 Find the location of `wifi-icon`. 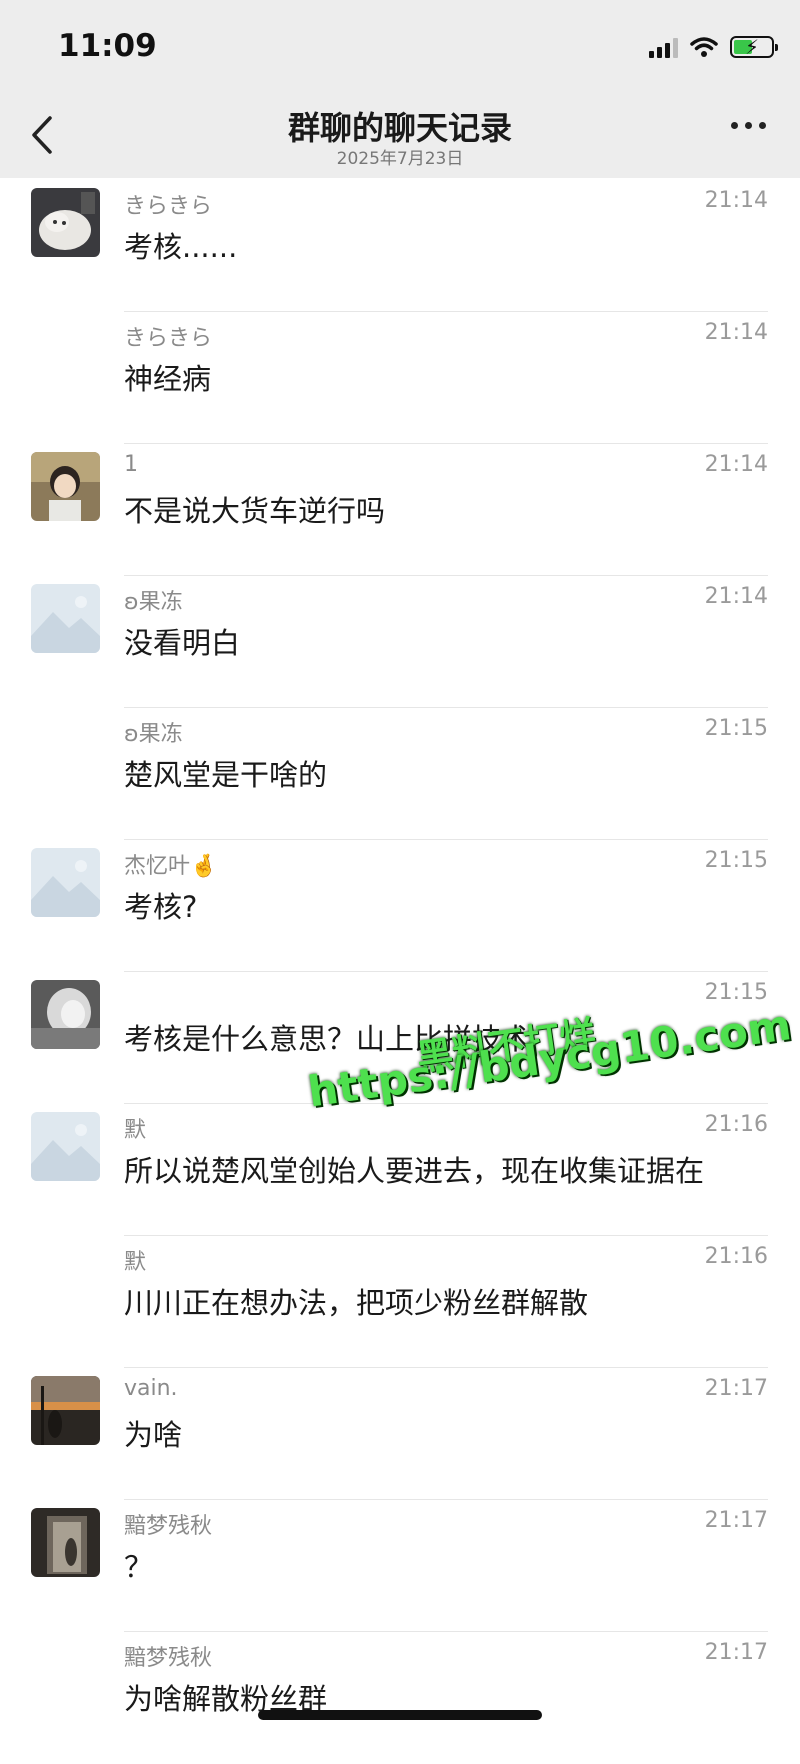

wifi-icon is located at coordinates (704, 47).